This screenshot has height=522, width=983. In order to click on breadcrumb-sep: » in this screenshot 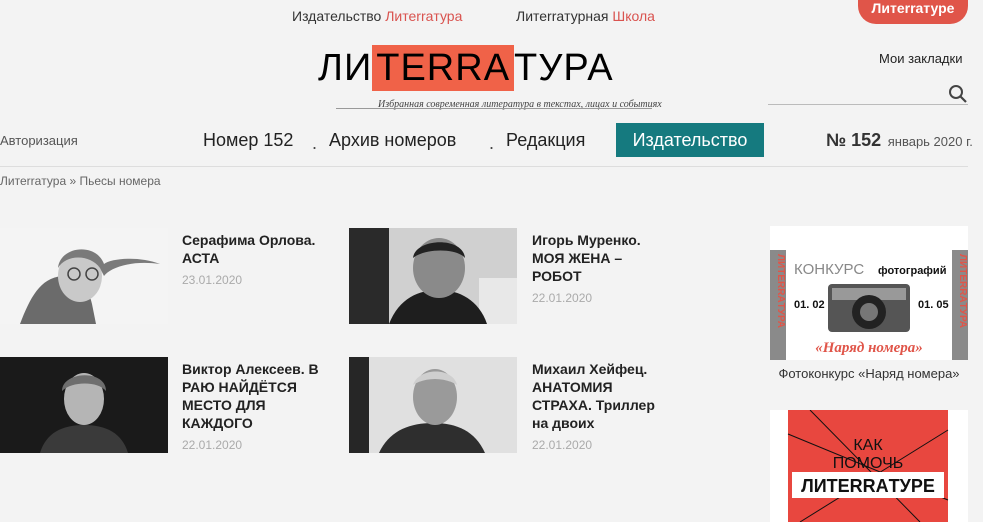, I will do `click(73, 181)`.